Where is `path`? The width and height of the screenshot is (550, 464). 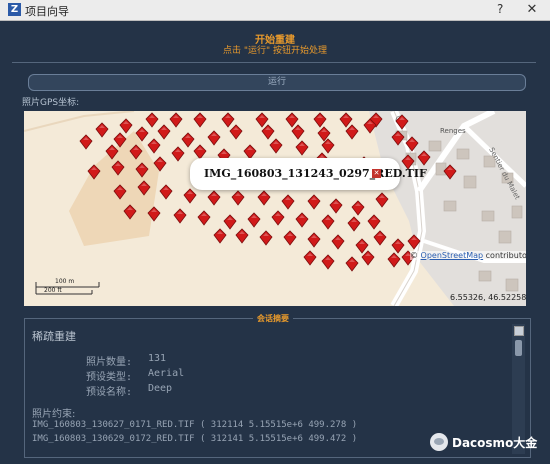 path is located at coordinates (79, 121).